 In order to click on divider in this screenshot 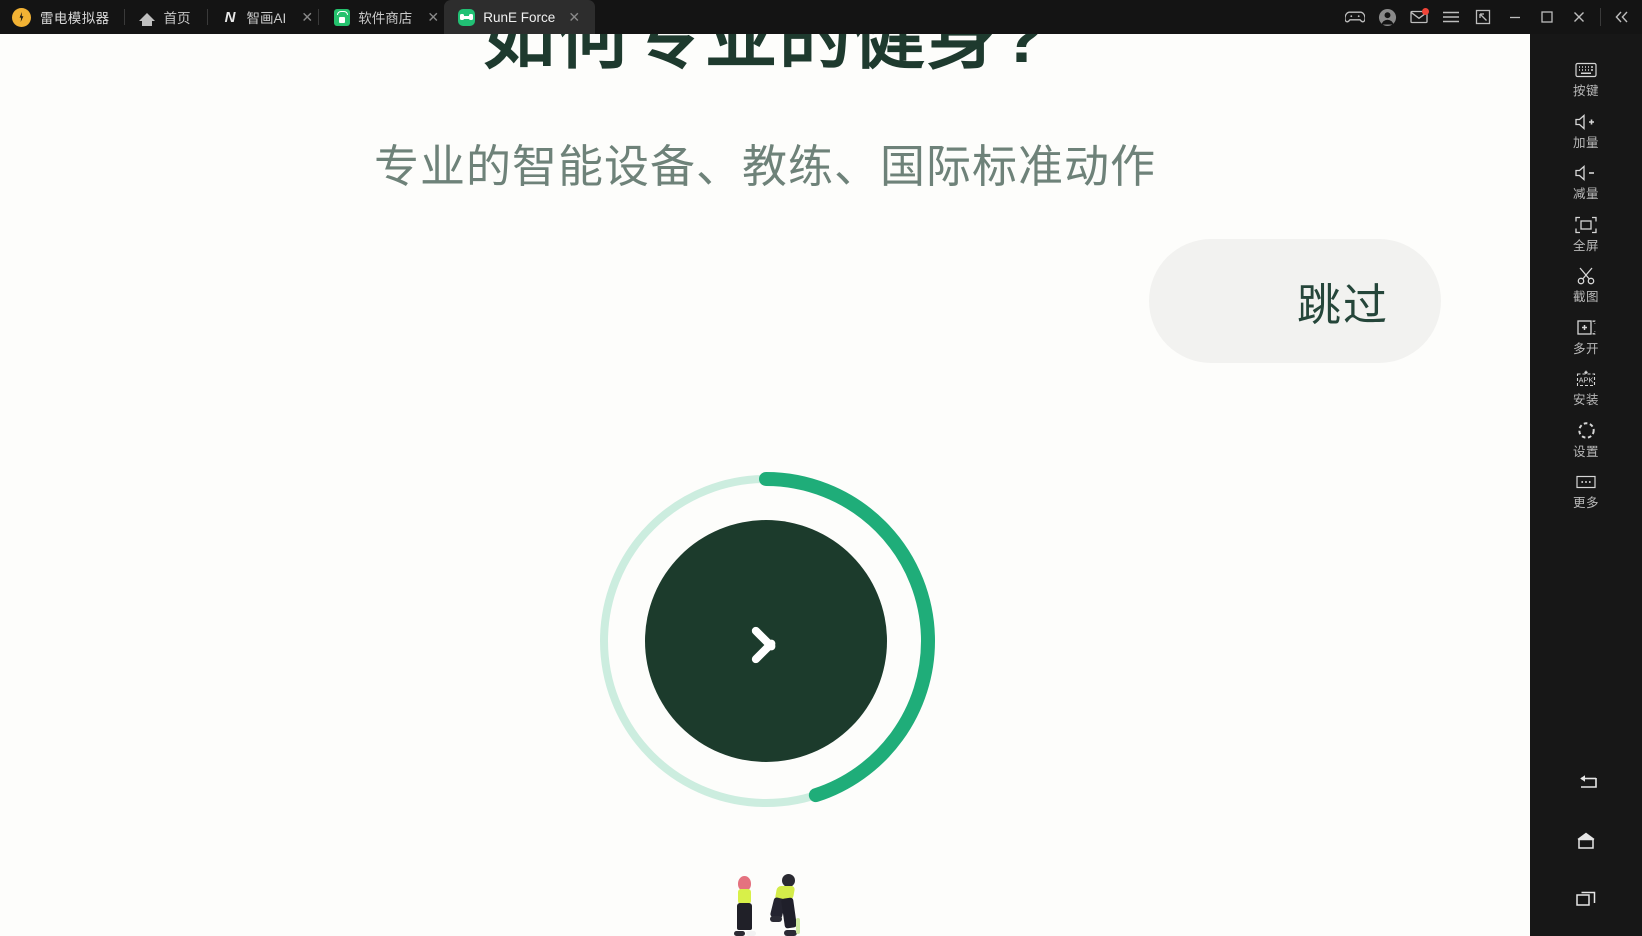, I will do `click(1600, 17)`.